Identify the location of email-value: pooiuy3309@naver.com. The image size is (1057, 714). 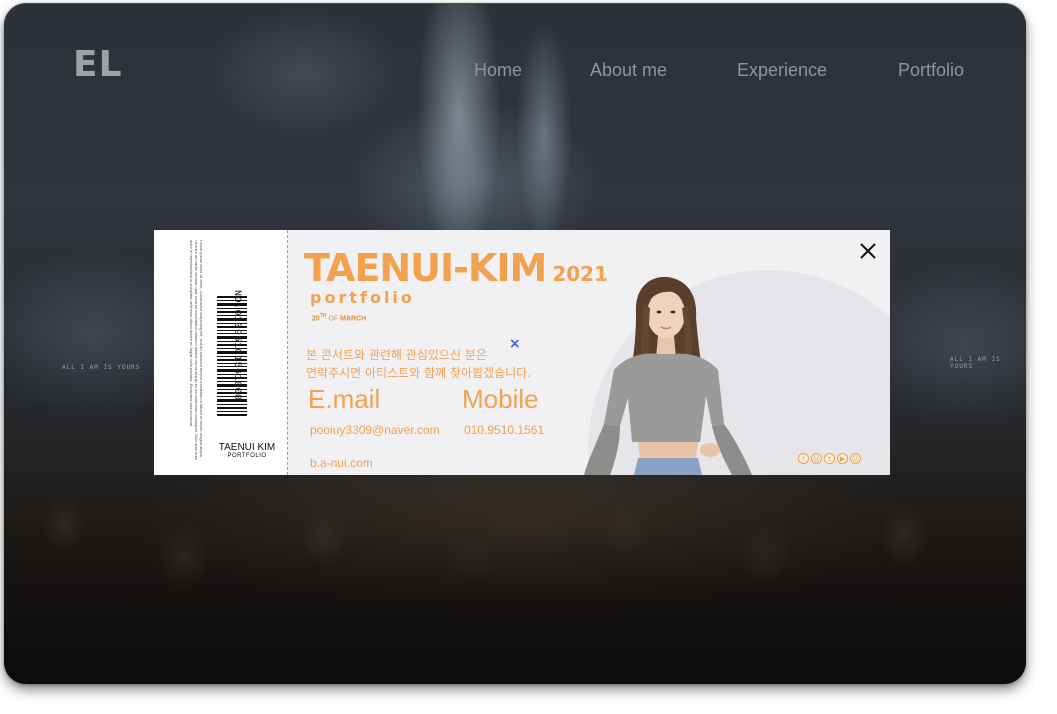
(375, 430).